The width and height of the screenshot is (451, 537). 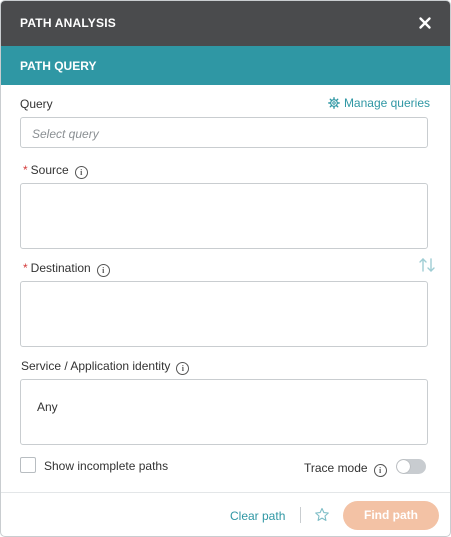 I want to click on trace-mode-label-row: Trace mode i, so click(x=345, y=469).